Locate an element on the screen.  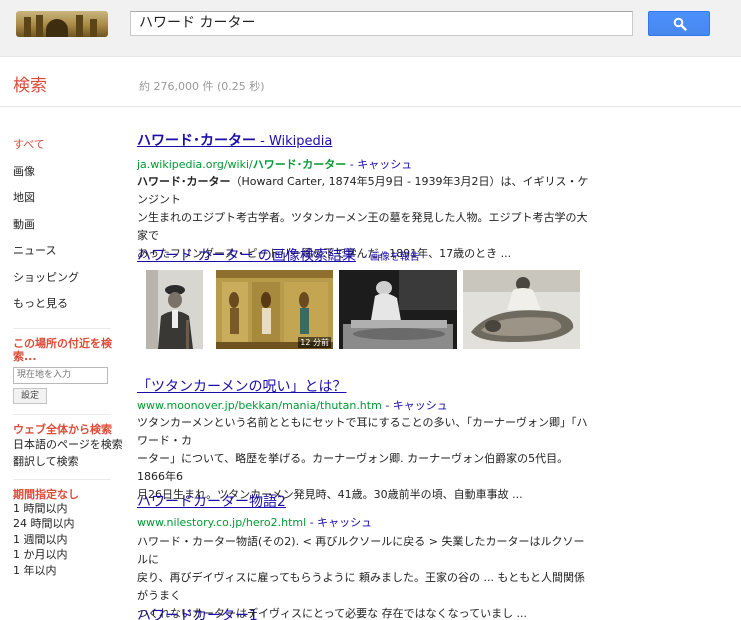
subheader: 検索 約 276,000 件 (0.25 秒) is located at coordinates (370, 82).